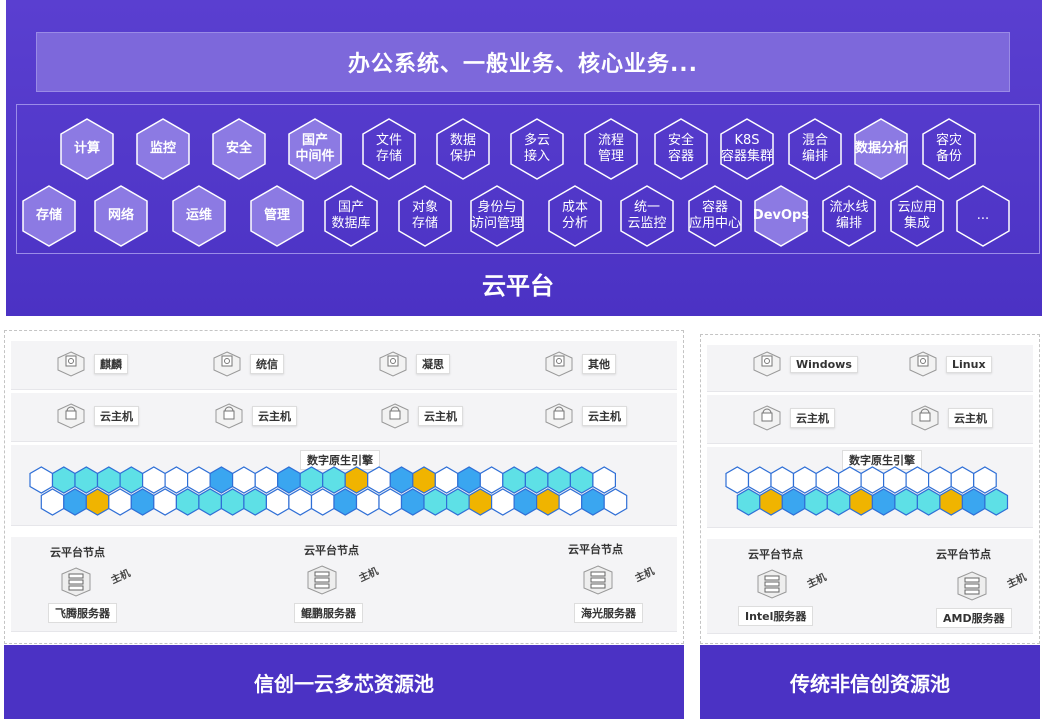 The width and height of the screenshot is (1042, 719). What do you see at coordinates (433, 364) in the screenshot?
I see `os-label: 凝思` at bounding box center [433, 364].